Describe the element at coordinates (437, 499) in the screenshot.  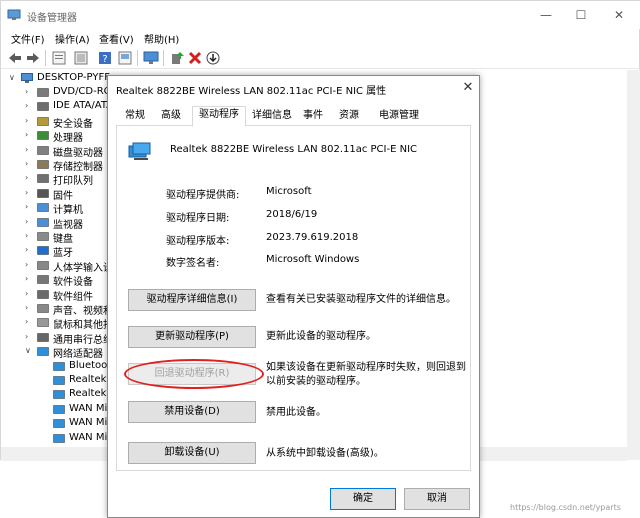
I see `cancel-button: 取消` at that location.